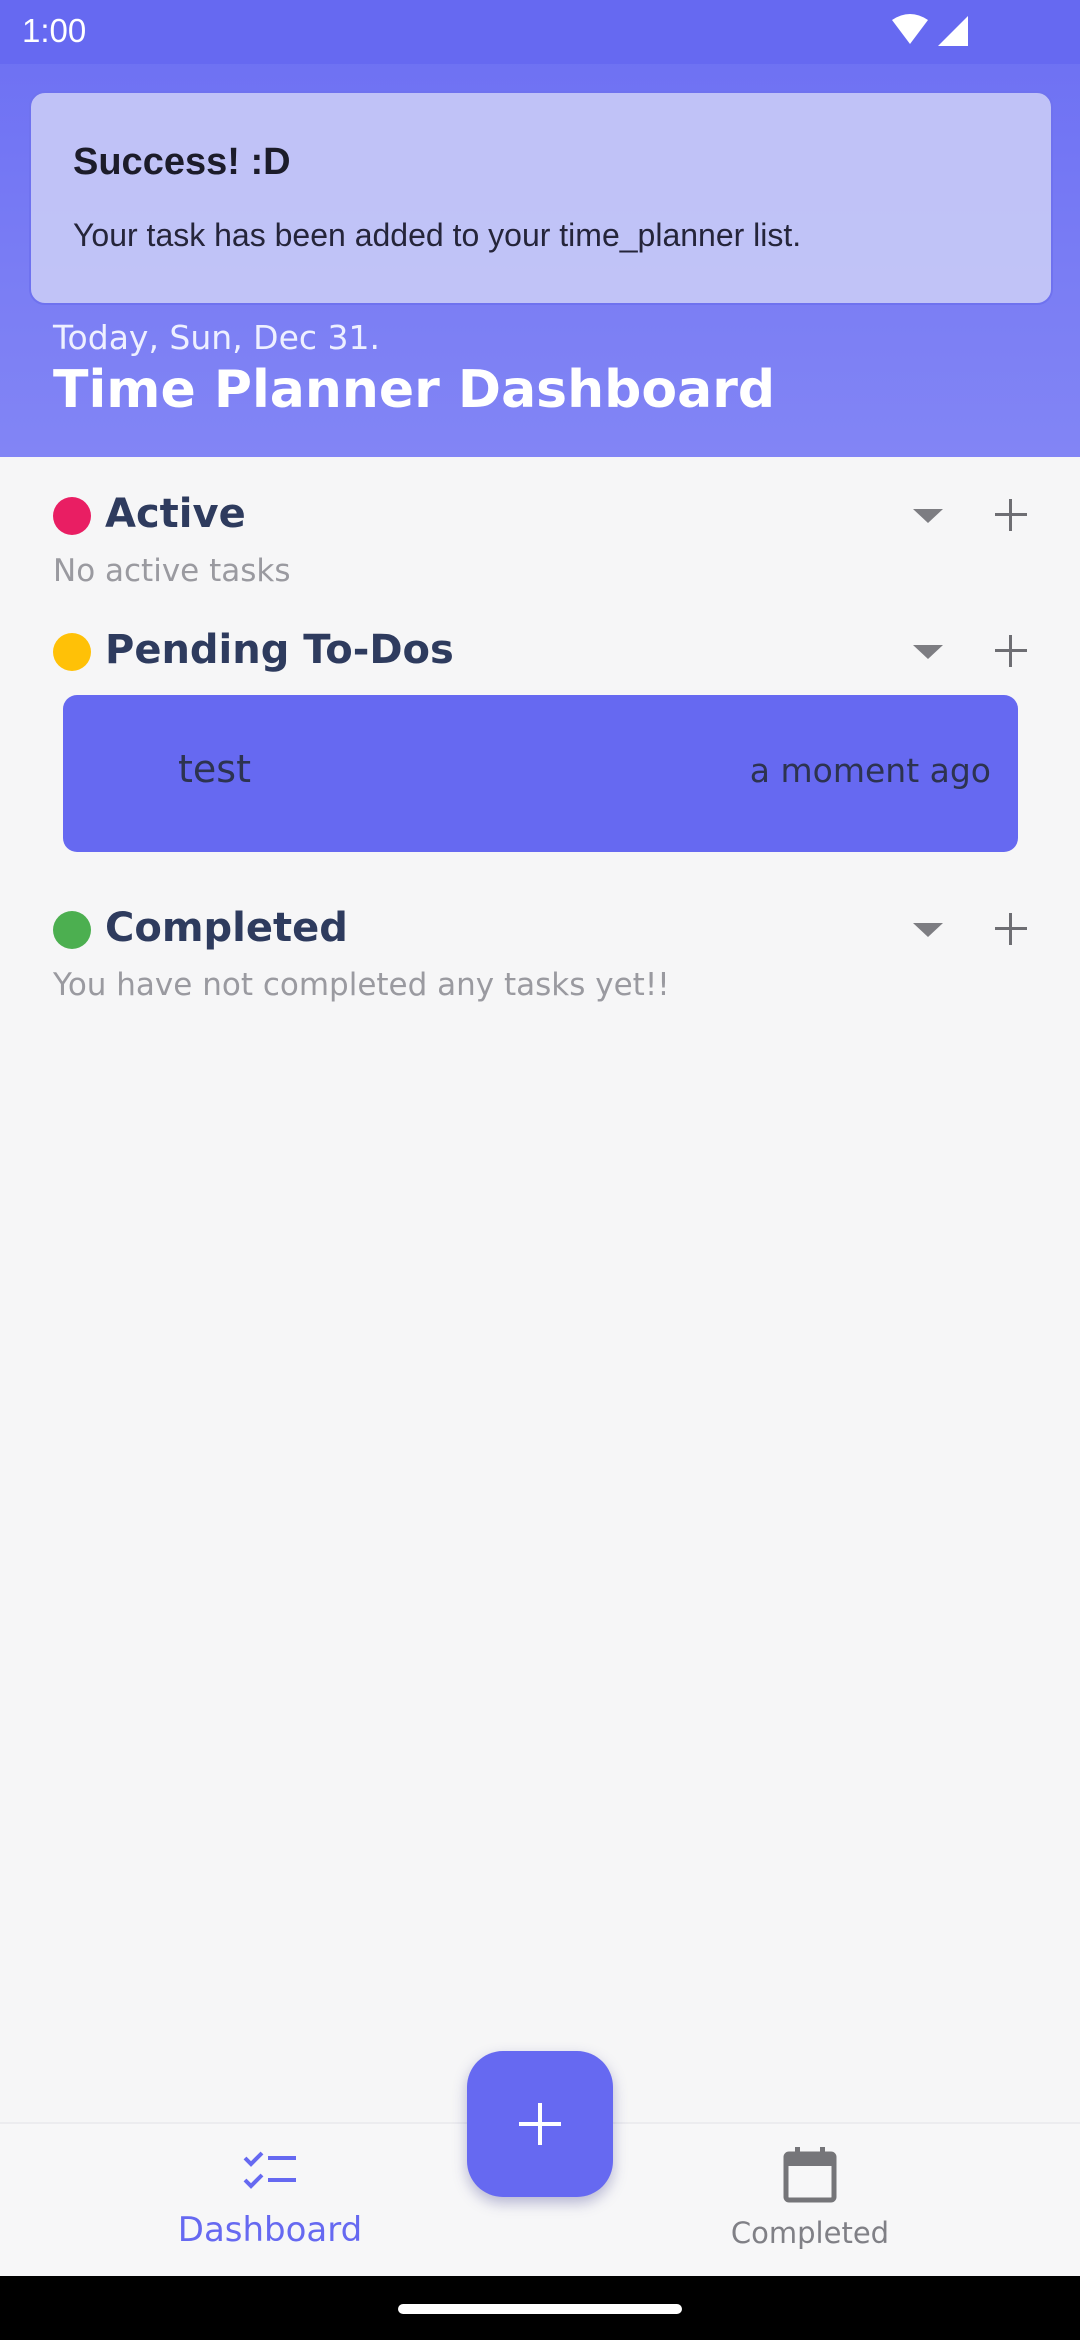 This screenshot has height=2340, width=1080. I want to click on add-completed-button, so click(1011, 929).